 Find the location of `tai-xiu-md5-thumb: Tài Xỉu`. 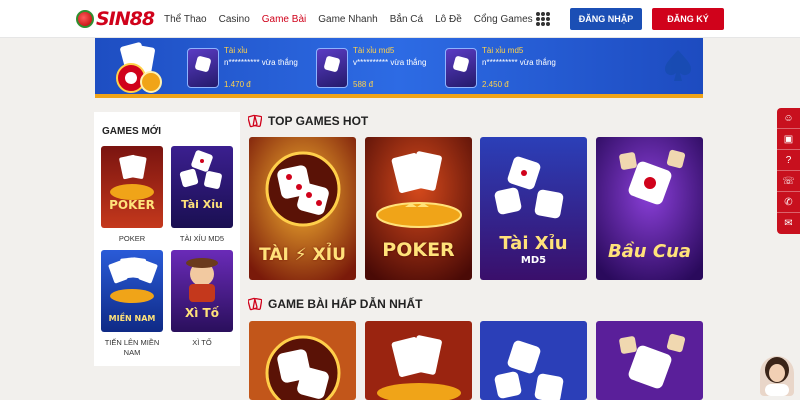

tai-xiu-md5-thumb: Tài Xỉu is located at coordinates (202, 187).